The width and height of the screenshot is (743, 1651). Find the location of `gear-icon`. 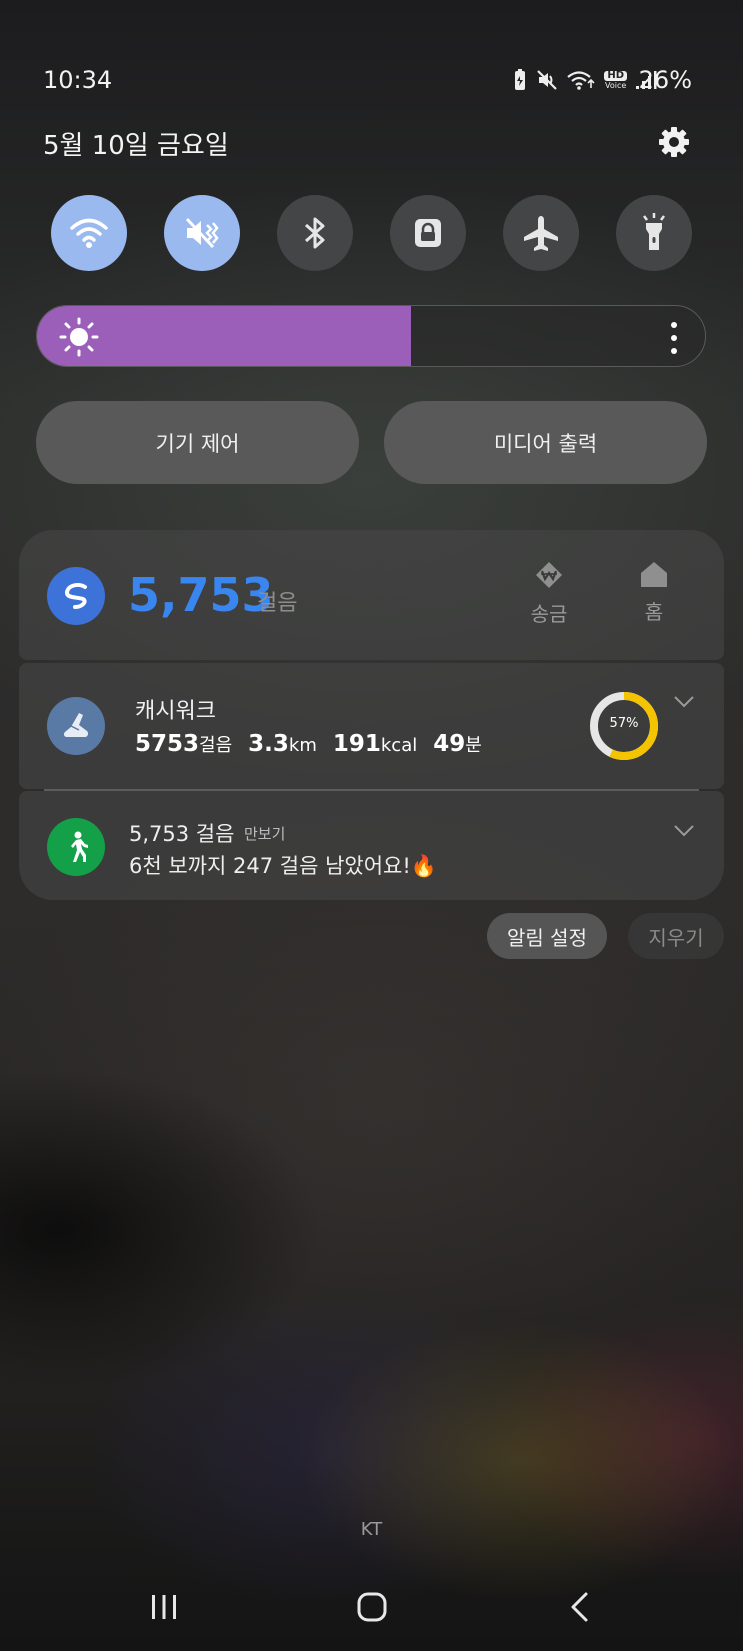

gear-icon is located at coordinates (674, 142).